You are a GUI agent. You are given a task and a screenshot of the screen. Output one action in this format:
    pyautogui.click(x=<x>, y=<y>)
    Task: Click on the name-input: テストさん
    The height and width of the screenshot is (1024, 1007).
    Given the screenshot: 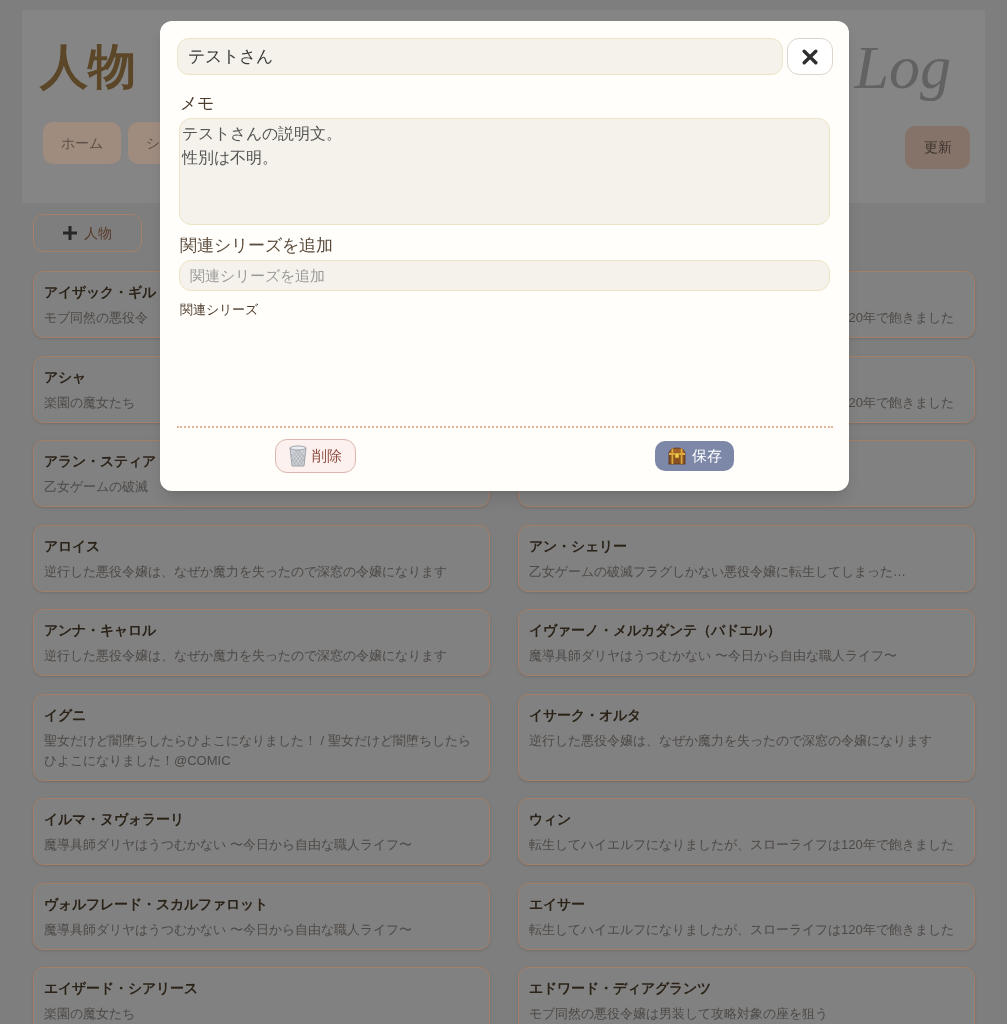 What is the action you would take?
    pyautogui.click(x=480, y=56)
    